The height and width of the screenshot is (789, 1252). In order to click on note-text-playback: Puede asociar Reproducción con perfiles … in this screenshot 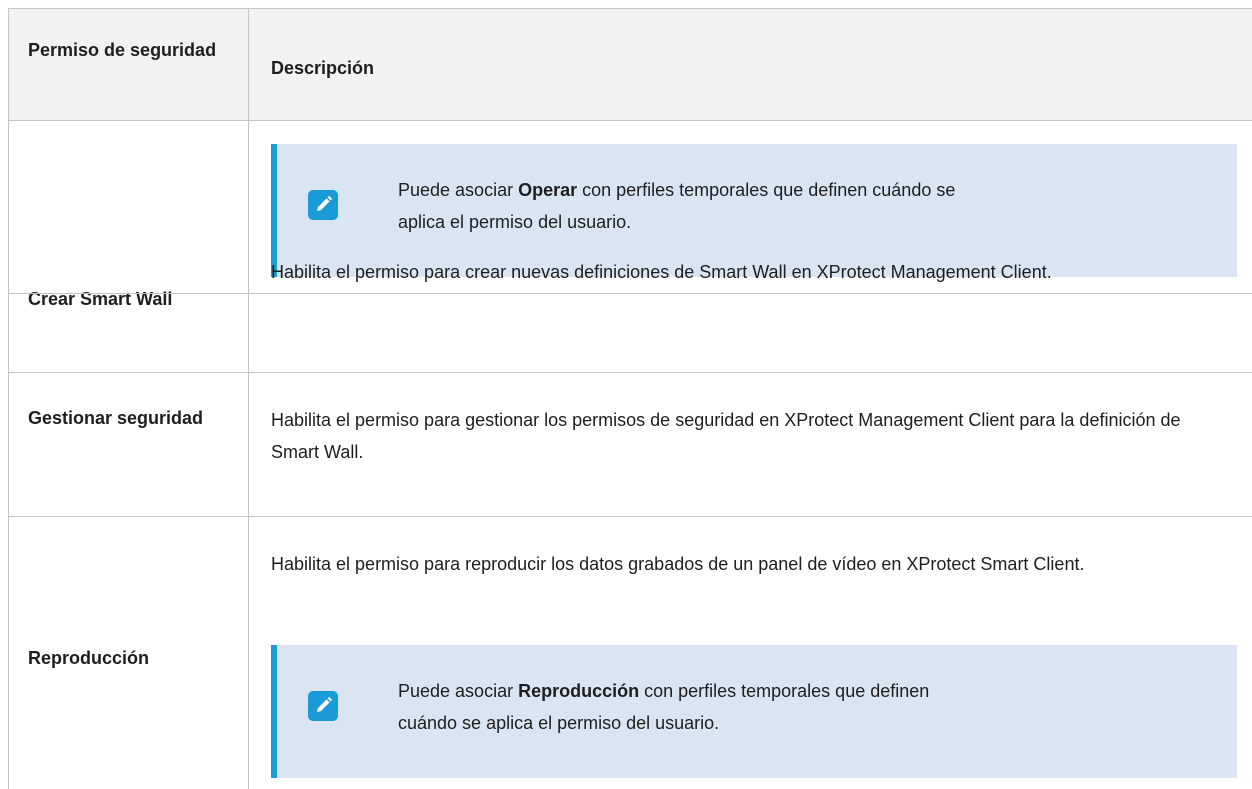, I will do `click(664, 707)`.